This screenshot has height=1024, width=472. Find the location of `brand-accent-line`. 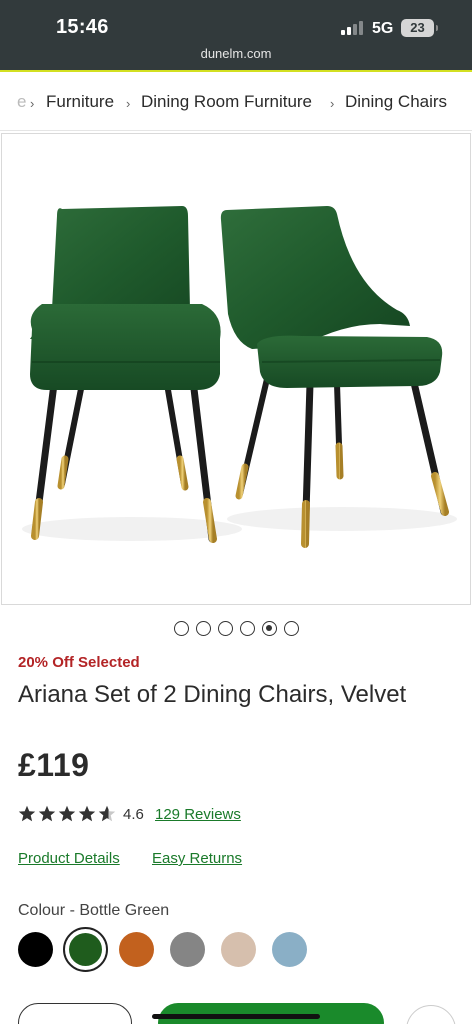

brand-accent-line is located at coordinates (236, 71).